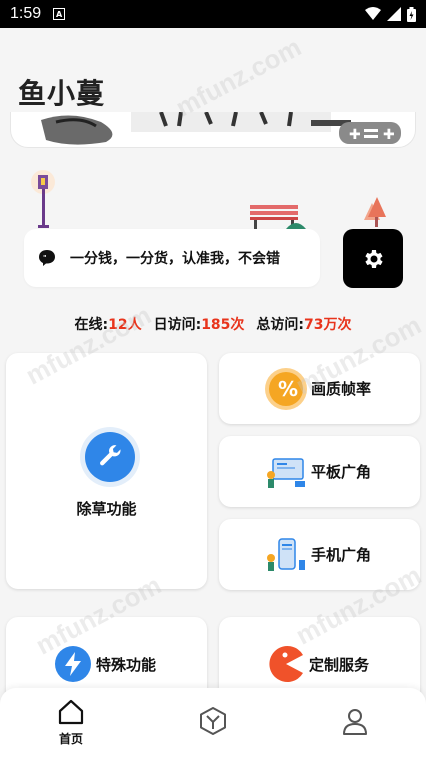 The height and width of the screenshot is (759, 426). I want to click on daily-visits-value: 185次, so click(223, 325).